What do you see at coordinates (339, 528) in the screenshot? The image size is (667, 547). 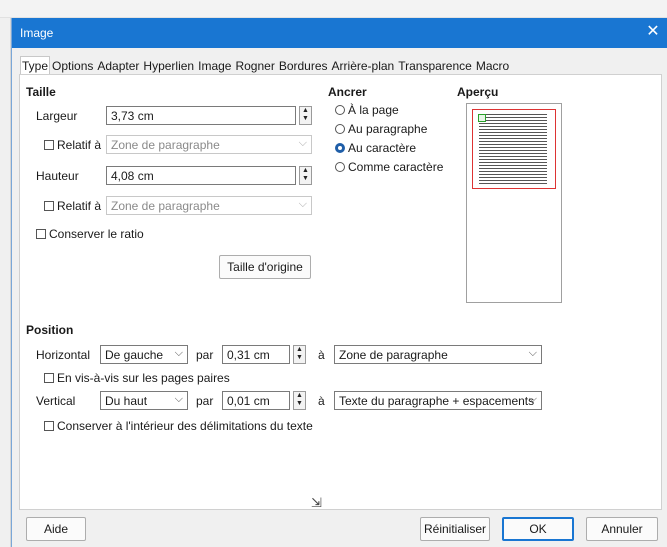 I see `dialog-footer: Aide Réinitialiser OK Annuler` at bounding box center [339, 528].